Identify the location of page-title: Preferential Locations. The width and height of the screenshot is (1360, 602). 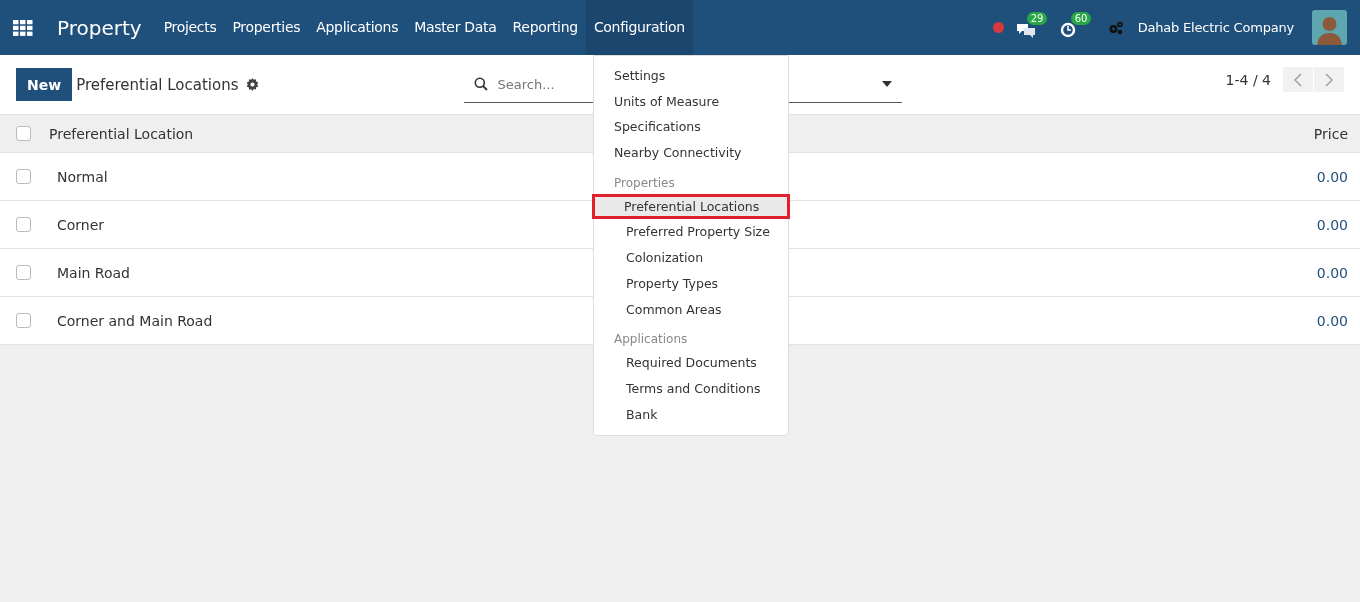
(157, 84).